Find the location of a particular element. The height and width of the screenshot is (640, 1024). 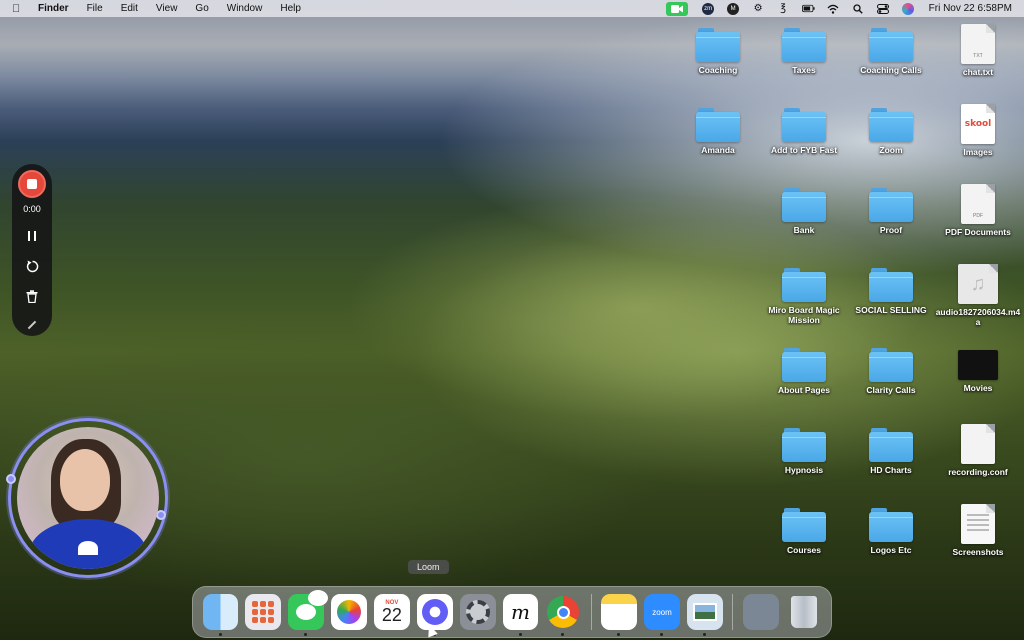

camera-bubble is located at coordinates (88, 498).